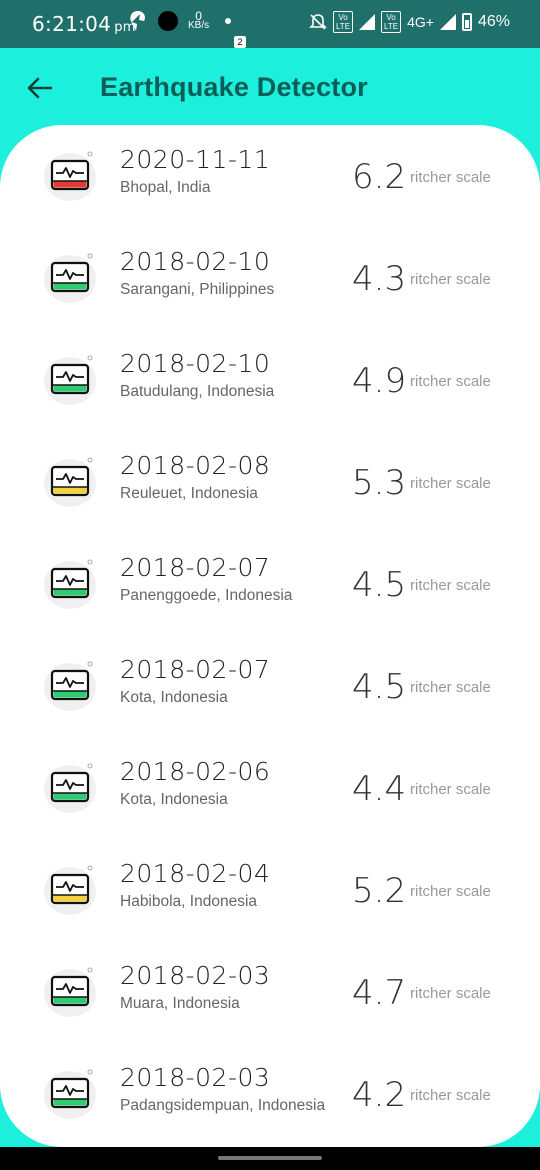 The image size is (540, 1170). What do you see at coordinates (379, 1095) in the screenshot?
I see `quake-magnitude: 4.2` at bounding box center [379, 1095].